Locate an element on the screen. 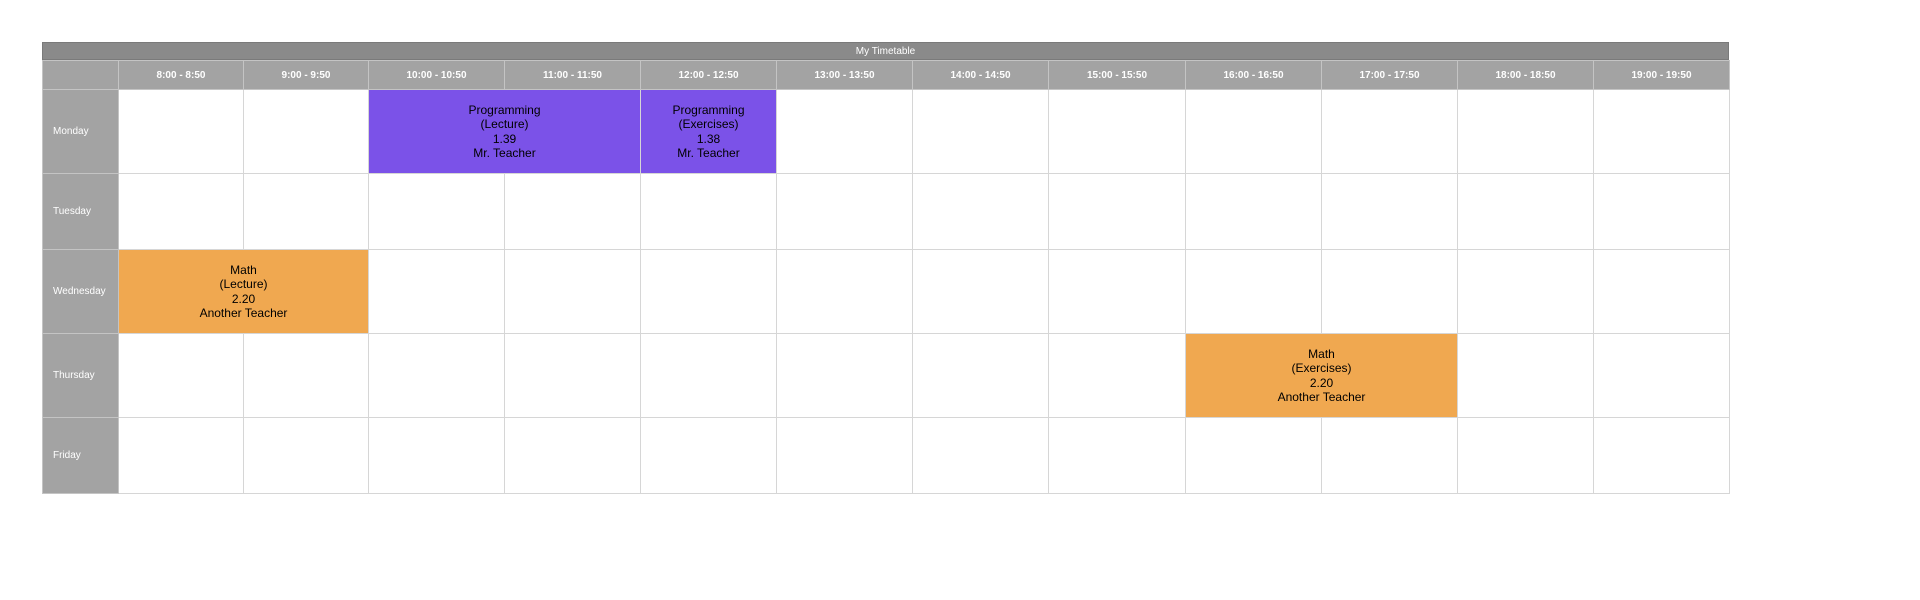  day-label-friday: Friday is located at coordinates (80, 455).